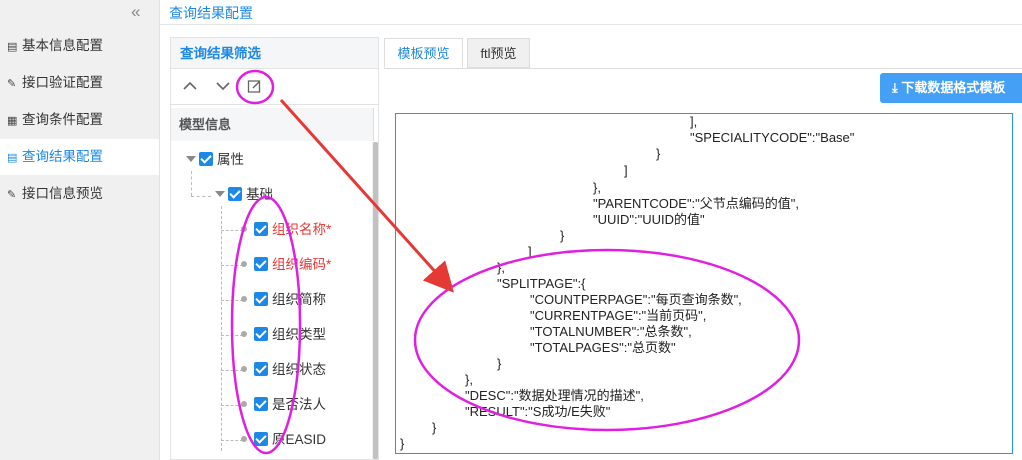 The width and height of the screenshot is (1022, 460). I want to click on tab-template-preview: 模板预览, so click(423, 53).